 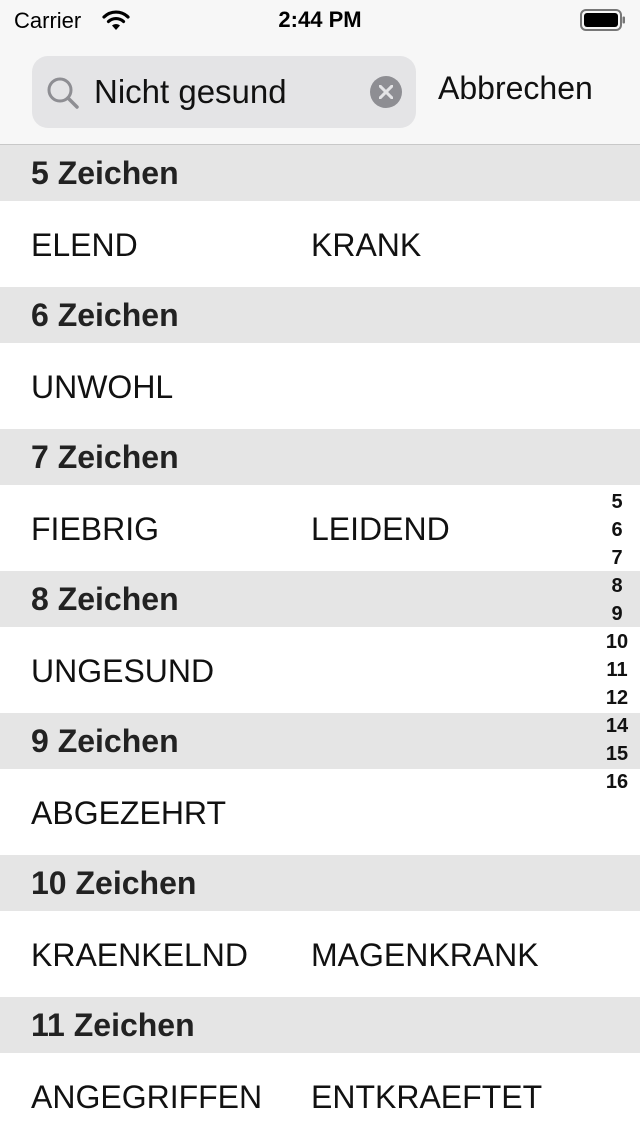 What do you see at coordinates (617, 614) in the screenshot?
I see `index-item: 9` at bounding box center [617, 614].